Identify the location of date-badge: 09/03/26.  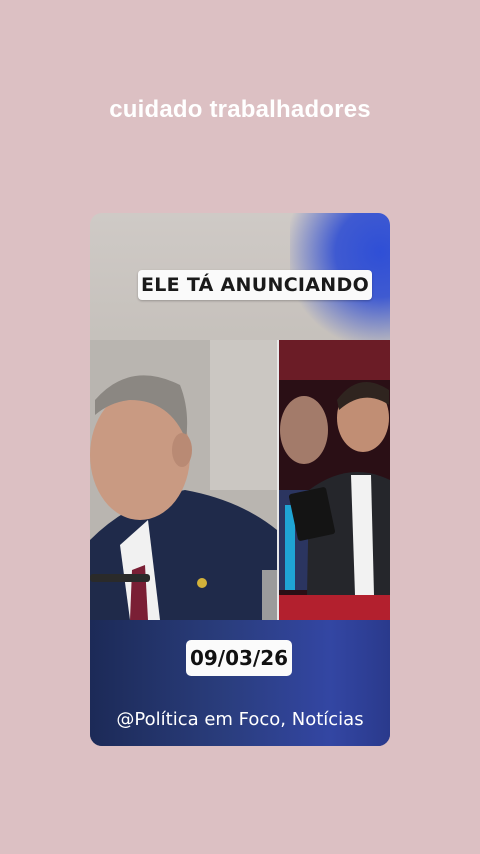
(239, 658).